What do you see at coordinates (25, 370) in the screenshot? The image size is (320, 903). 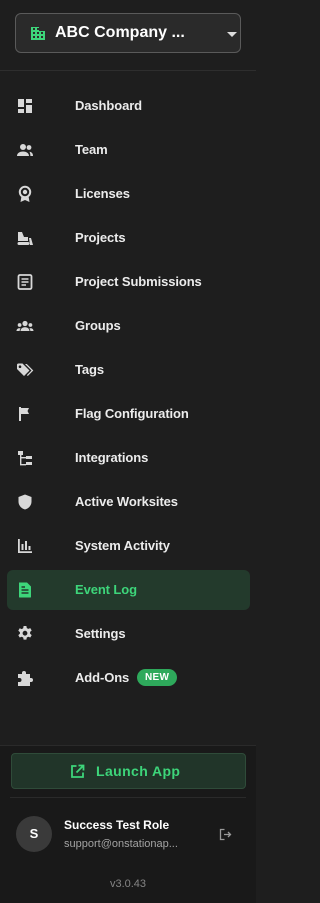 I see `tags-icon` at bounding box center [25, 370].